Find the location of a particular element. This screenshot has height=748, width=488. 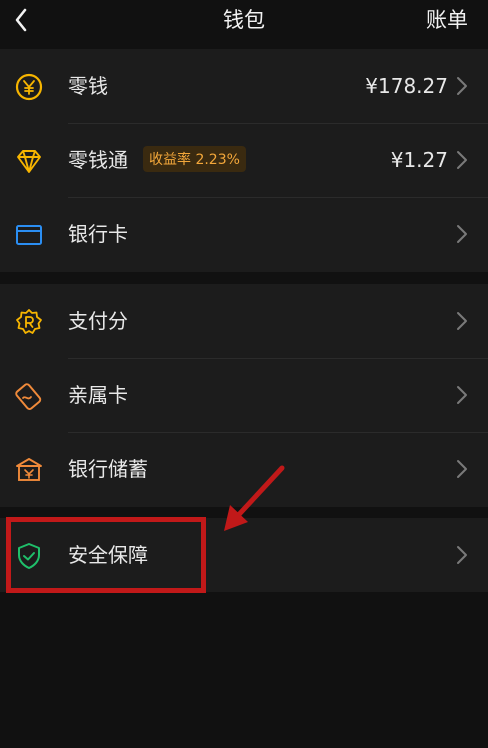

row-label: 银行卡 is located at coordinates (98, 234).